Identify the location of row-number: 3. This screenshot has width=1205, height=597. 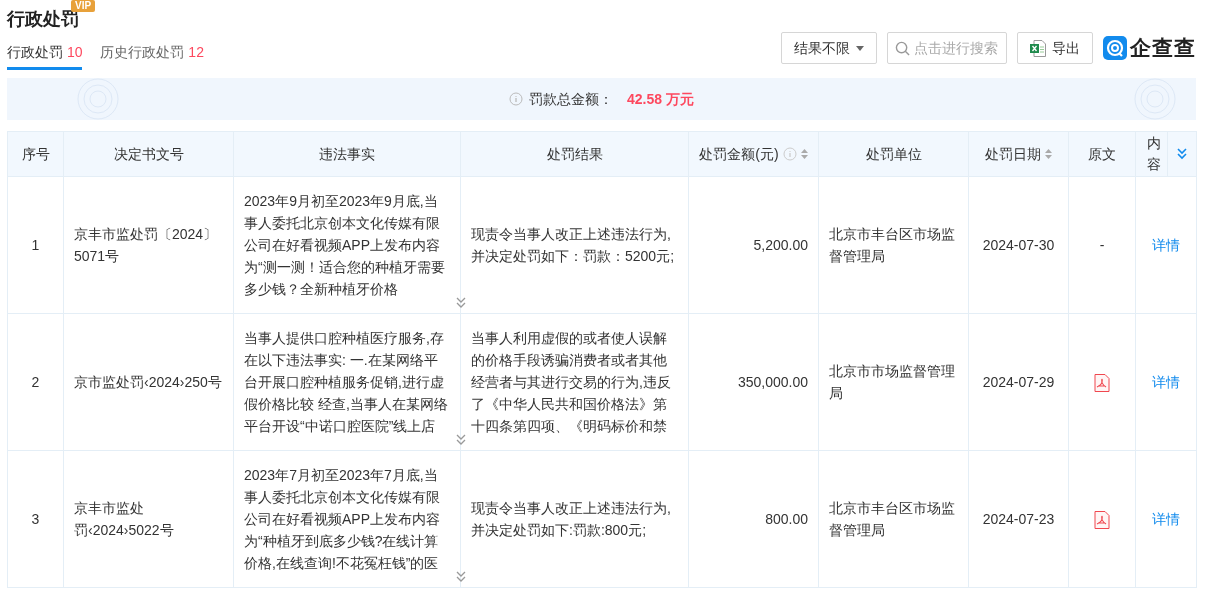
(35, 519).